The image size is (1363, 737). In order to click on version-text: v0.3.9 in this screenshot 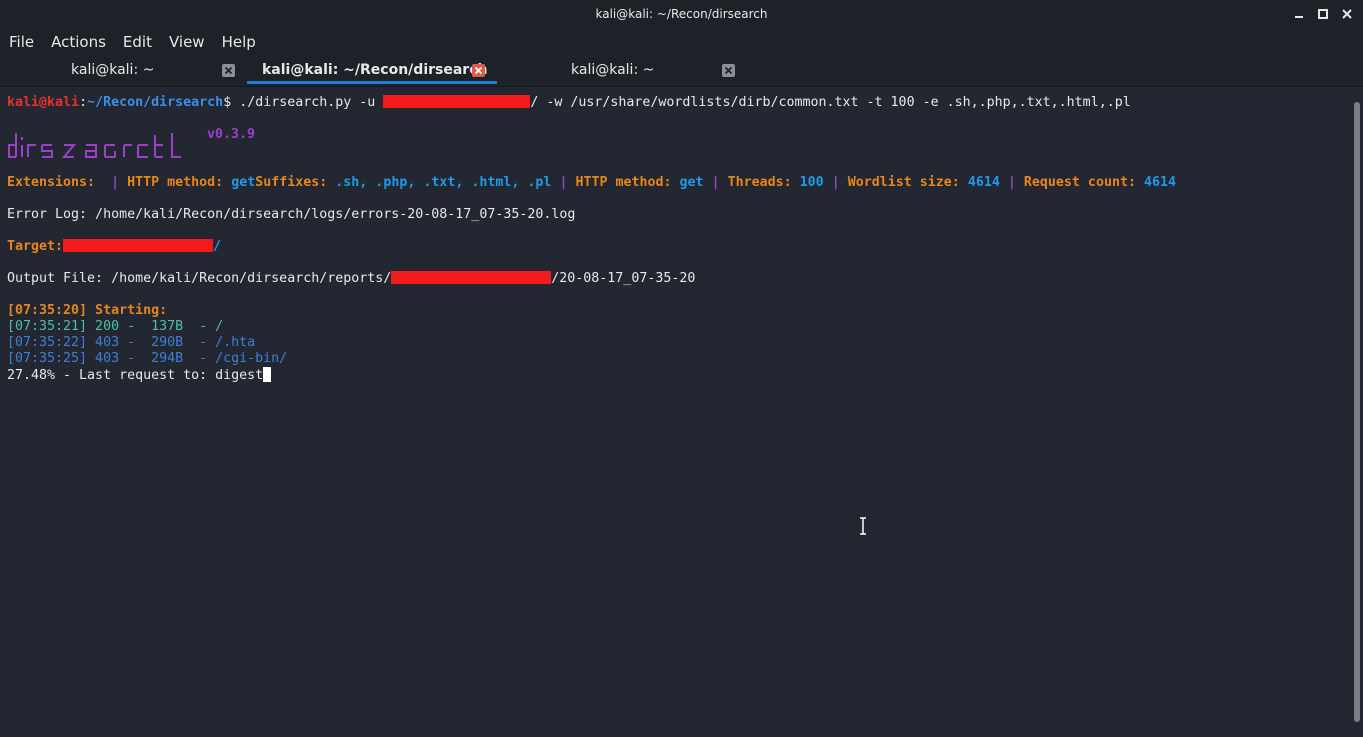, I will do `click(231, 134)`.